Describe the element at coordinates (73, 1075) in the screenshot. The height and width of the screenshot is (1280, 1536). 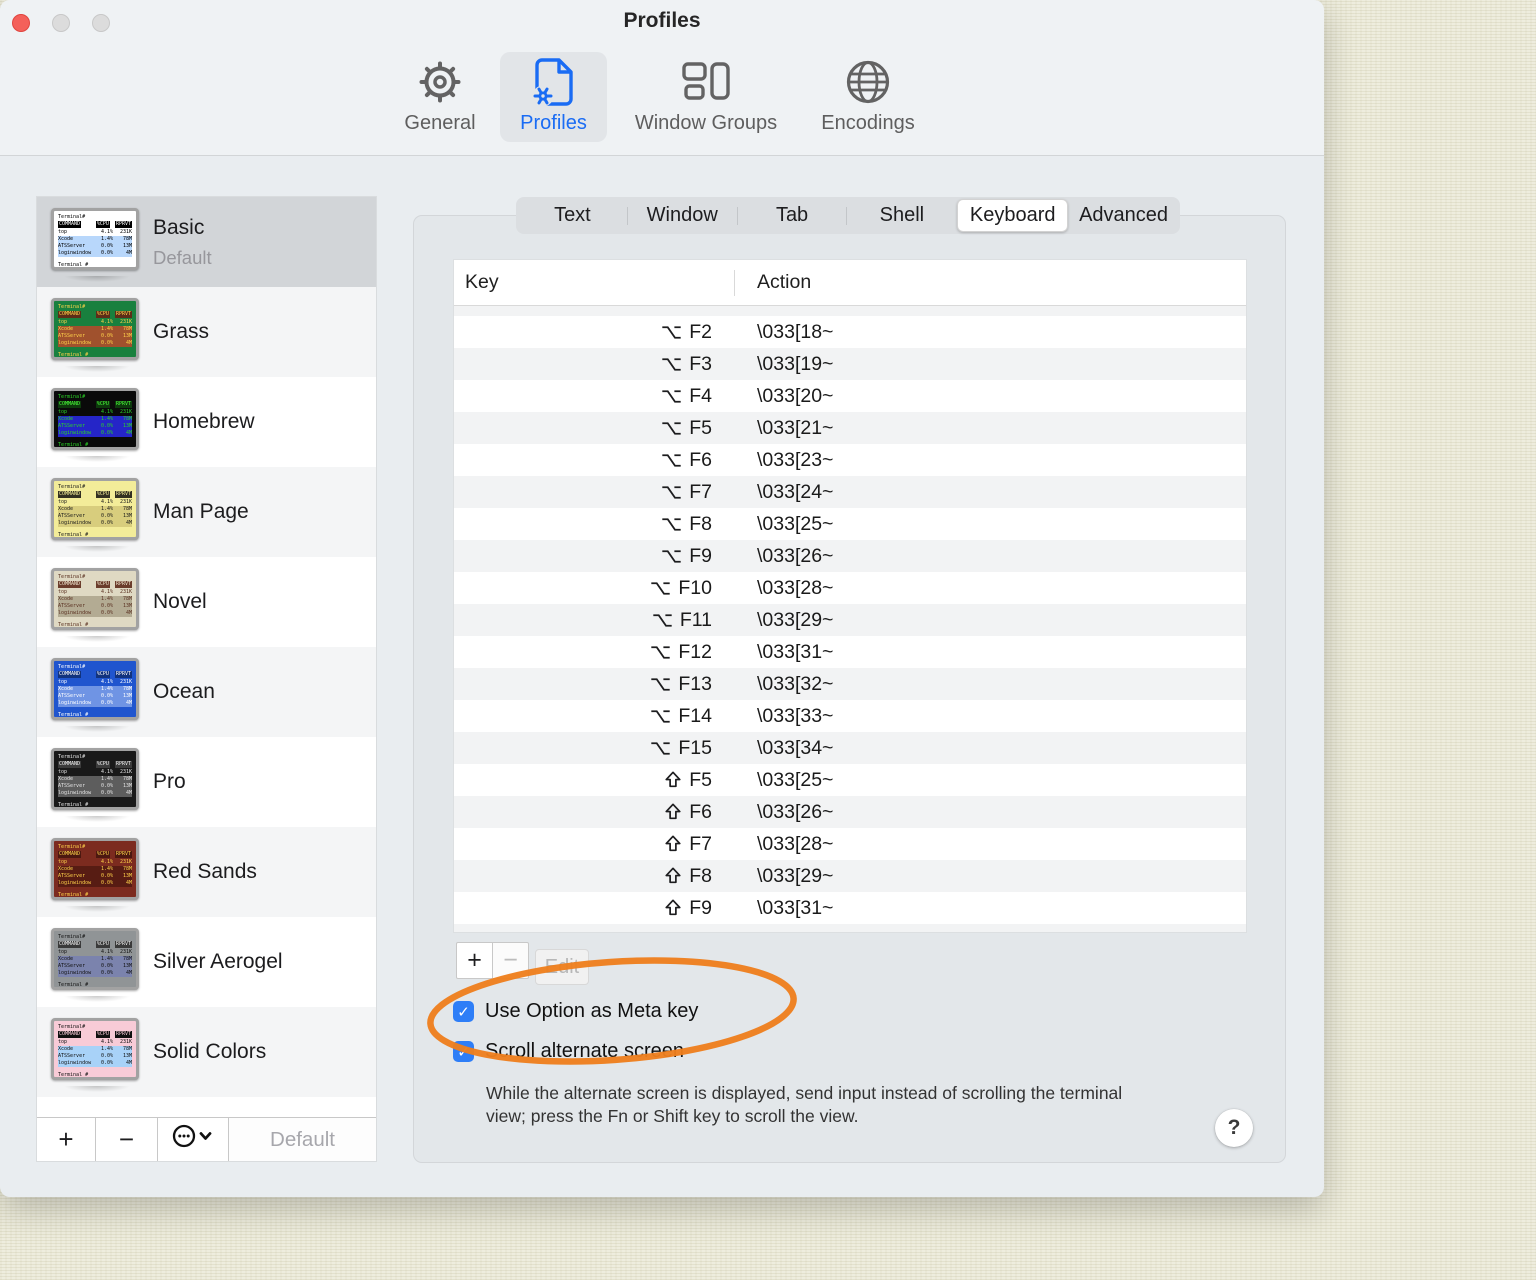
I see `thumbnail-text: Terminal #` at that location.